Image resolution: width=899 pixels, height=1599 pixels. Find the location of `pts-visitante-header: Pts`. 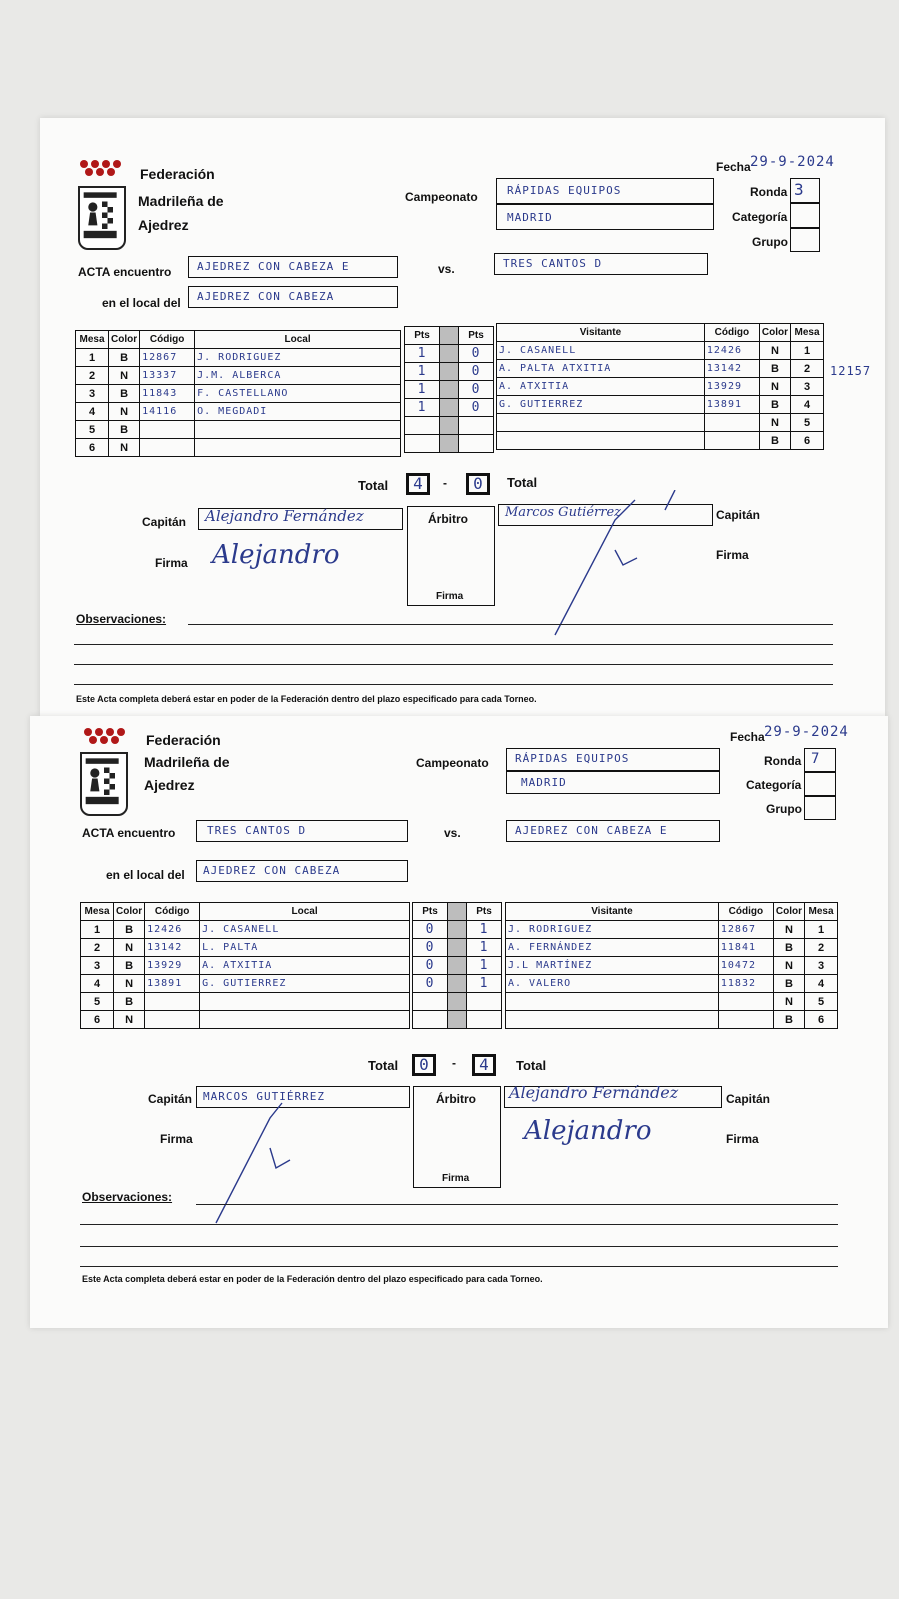

pts-visitante-header: Pts is located at coordinates (476, 335).